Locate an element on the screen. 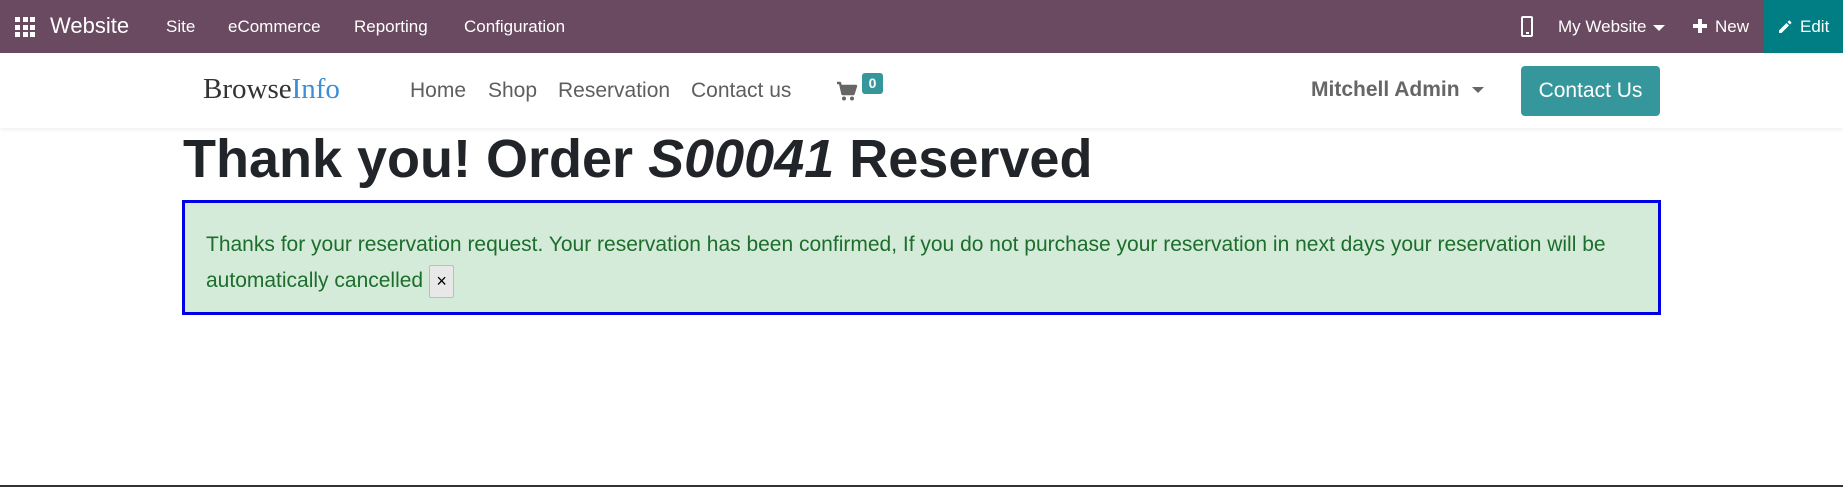 This screenshot has height=487, width=1843. menu-reporting: Reporting is located at coordinates (391, 27).